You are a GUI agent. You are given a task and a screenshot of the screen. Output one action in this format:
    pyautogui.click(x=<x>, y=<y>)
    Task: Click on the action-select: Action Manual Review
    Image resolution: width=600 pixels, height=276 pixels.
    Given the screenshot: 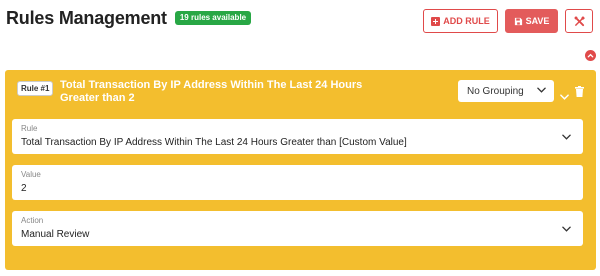 What is the action you would take?
    pyautogui.click(x=297, y=228)
    